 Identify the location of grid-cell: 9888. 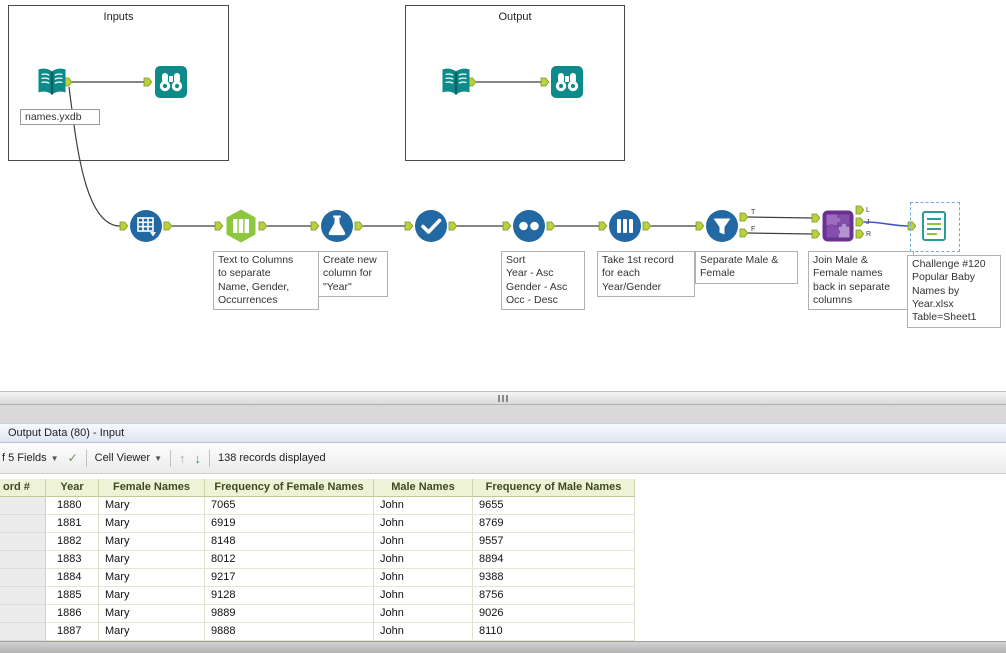
(289, 632).